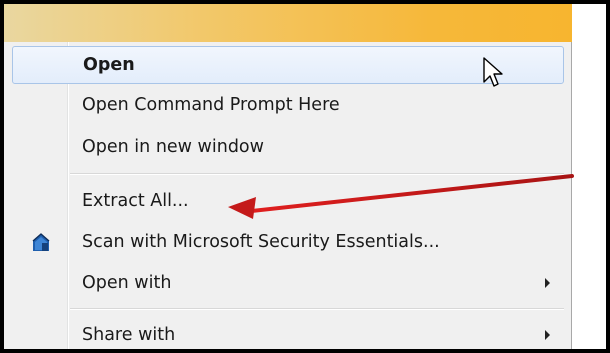  I want to click on menu-item-label: Open, so click(109, 65).